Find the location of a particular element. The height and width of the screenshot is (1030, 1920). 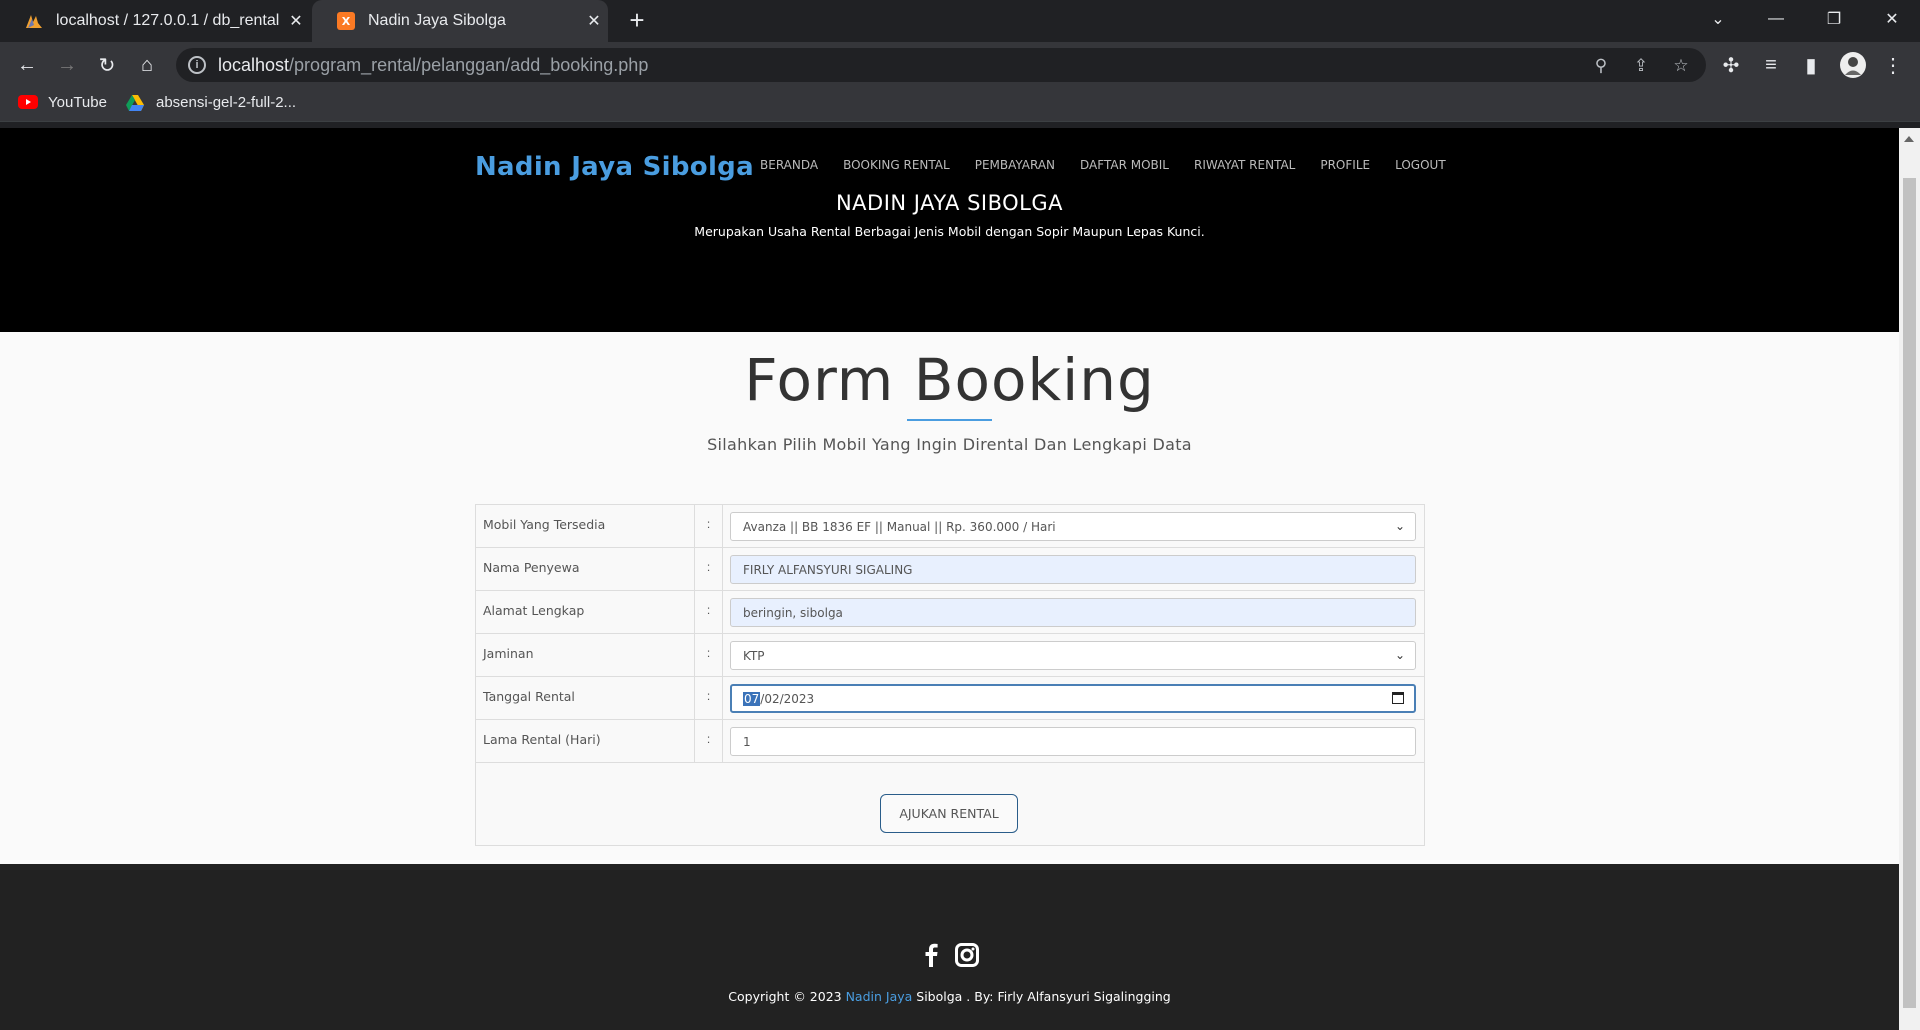

scrollbar-thumb is located at coordinates (1909, 593).